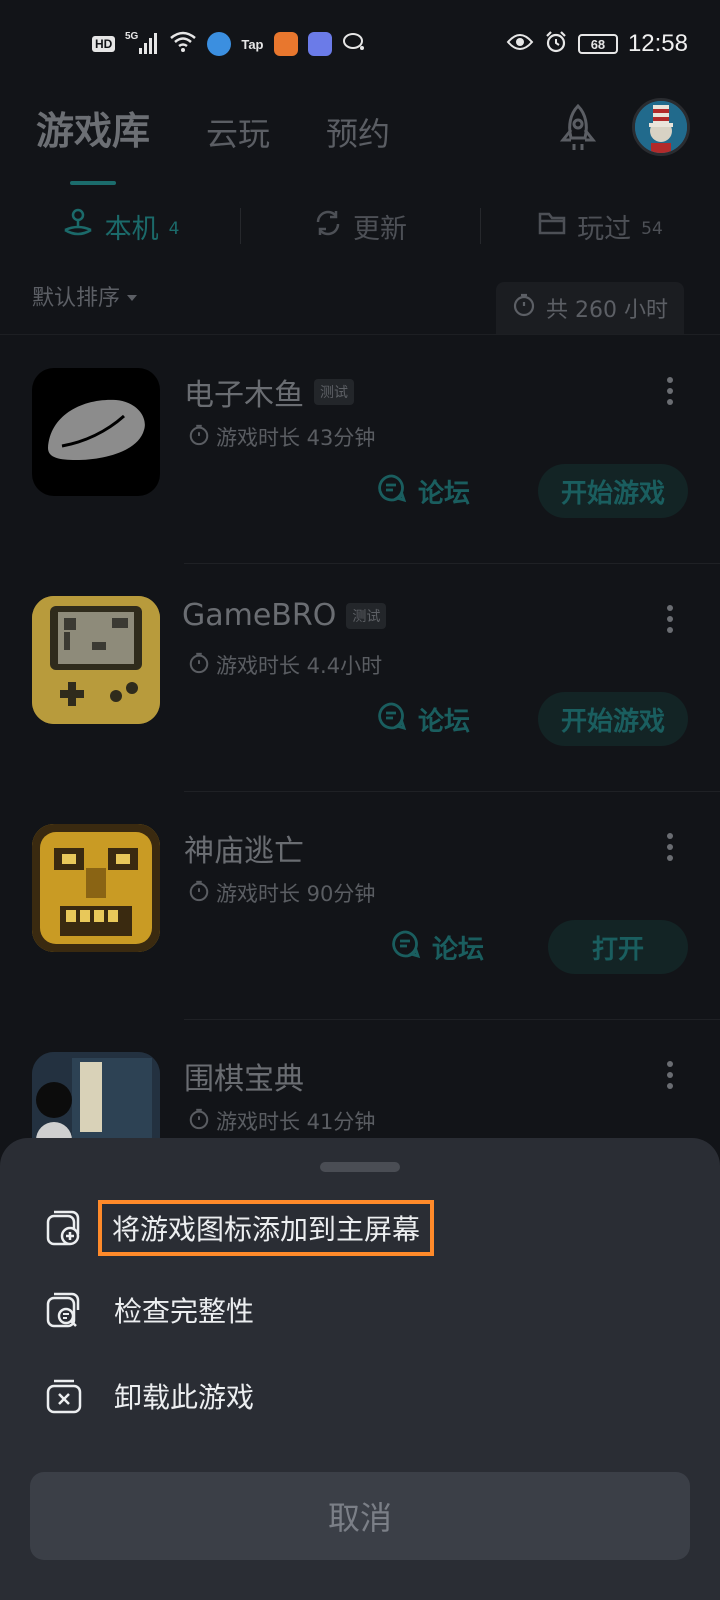 This screenshot has width=720, height=1600. I want to click on app-icon-orange, so click(285, 44).